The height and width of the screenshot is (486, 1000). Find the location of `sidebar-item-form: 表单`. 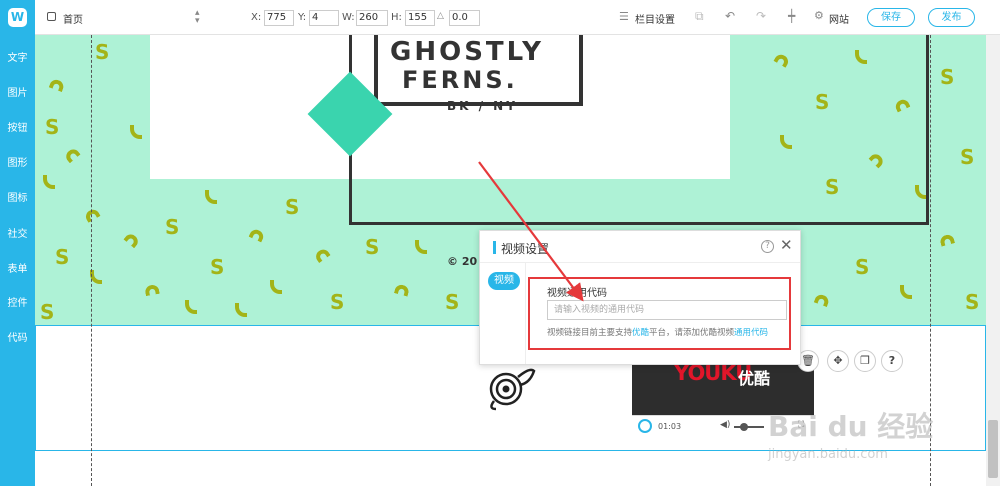

sidebar-item-form: 表单 is located at coordinates (17, 270).